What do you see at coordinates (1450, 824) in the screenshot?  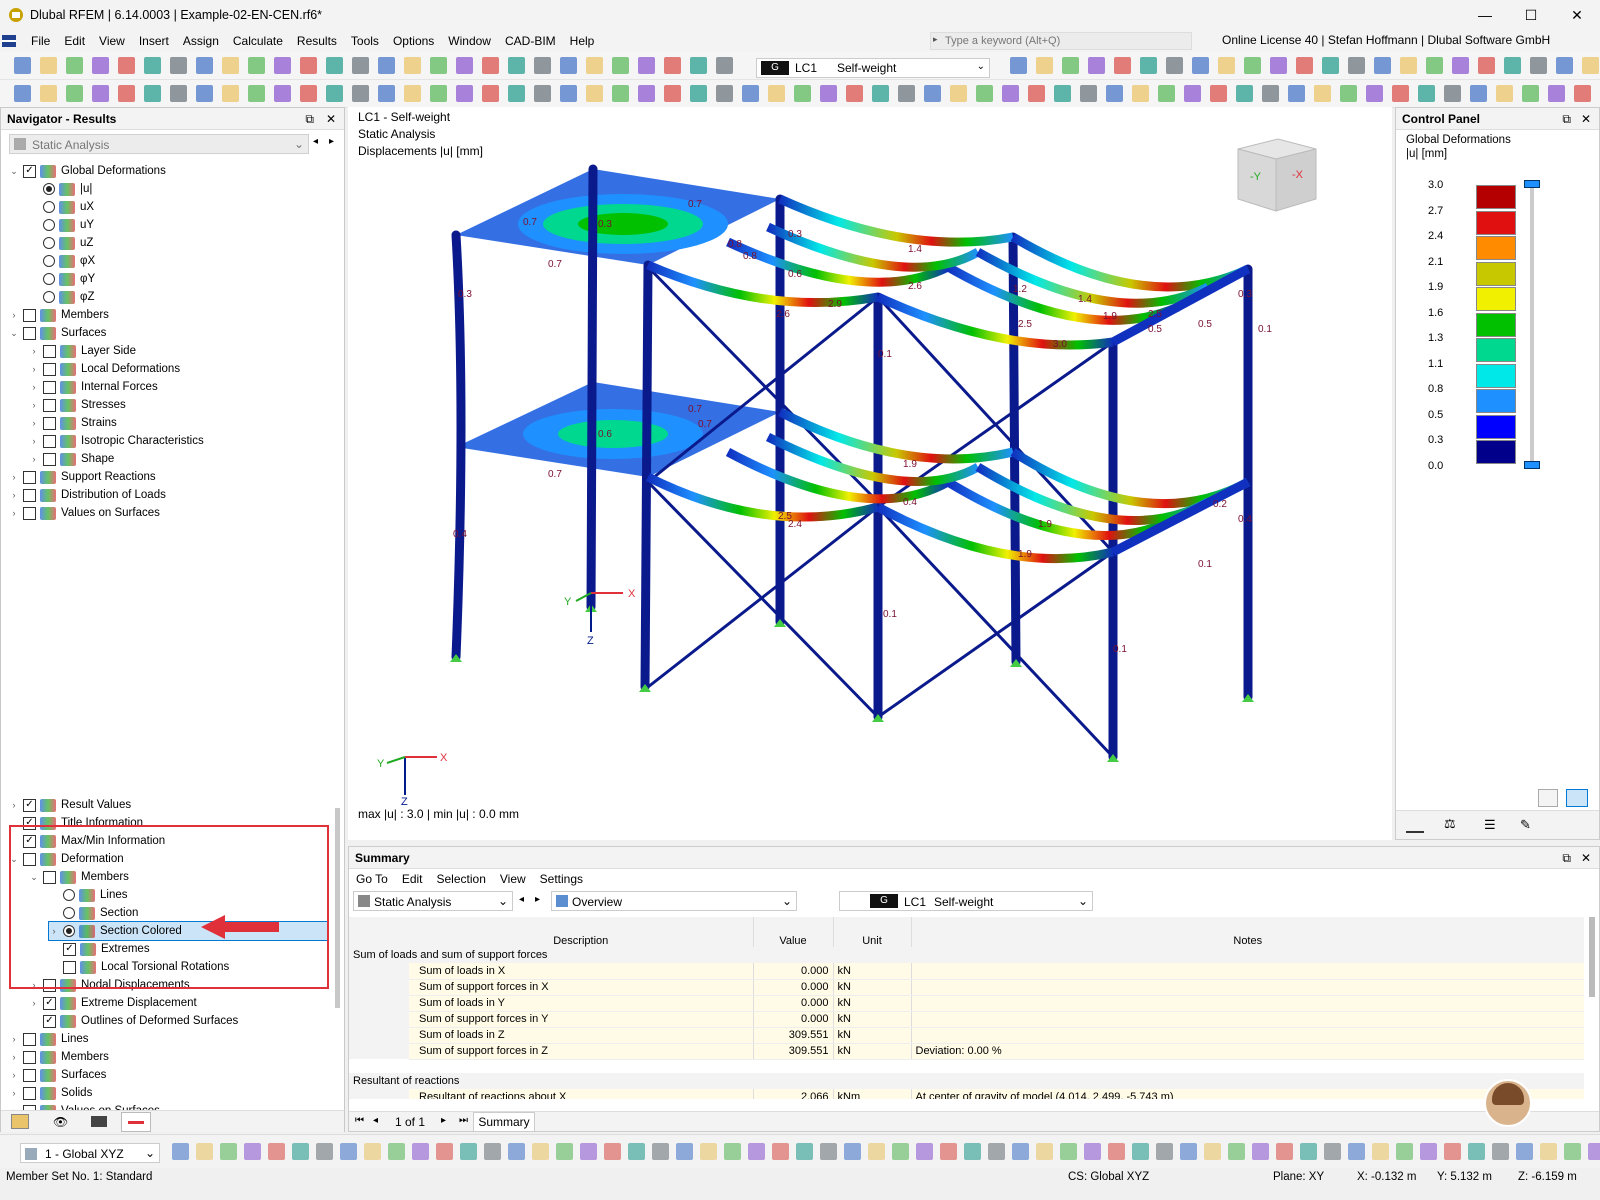 I see `cp-tab-balance-icon: ⚖` at bounding box center [1450, 824].